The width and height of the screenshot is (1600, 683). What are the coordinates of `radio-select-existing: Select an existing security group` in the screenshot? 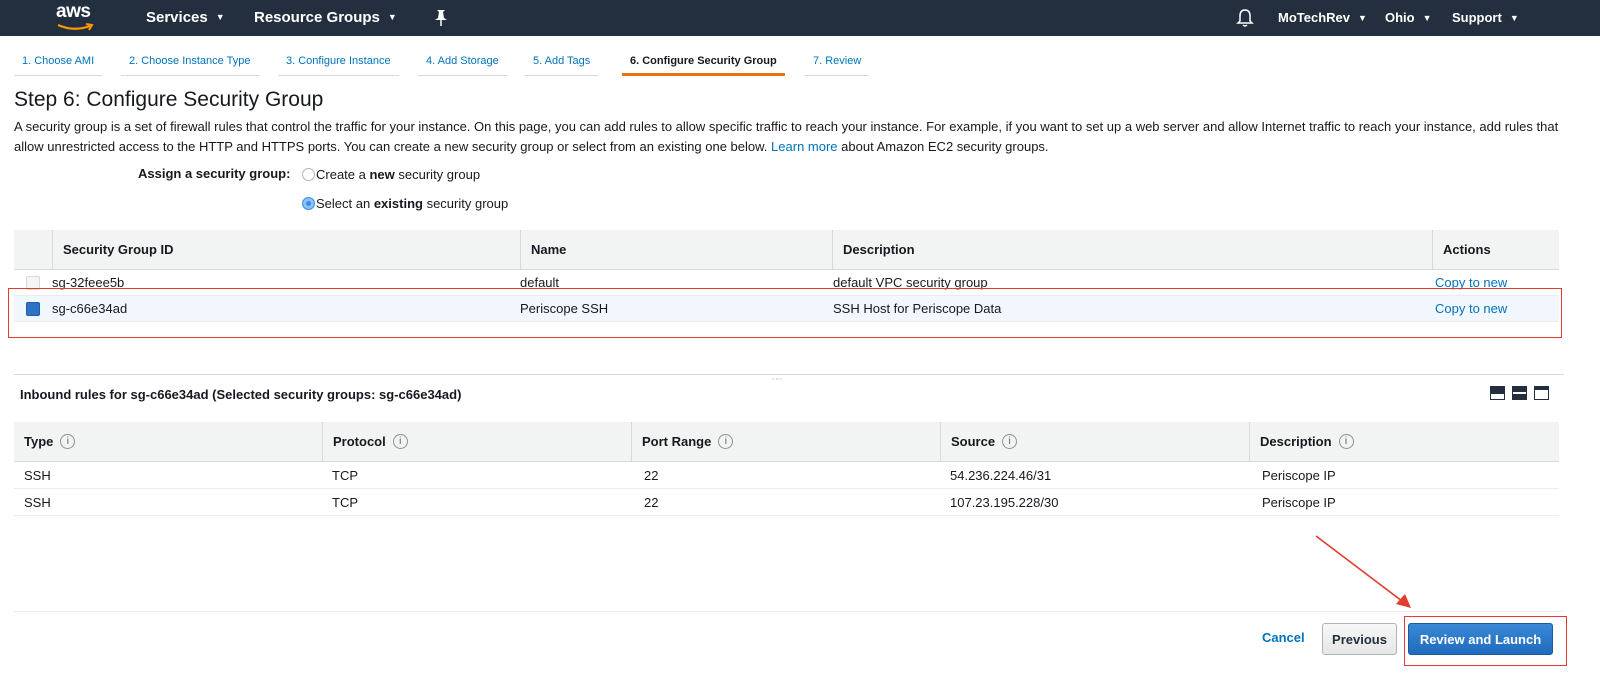 It's located at (405, 204).